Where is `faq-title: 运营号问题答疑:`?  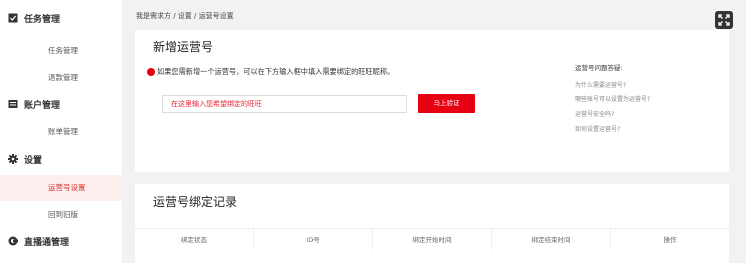 faq-title: 运营号问题答疑: is located at coordinates (599, 68).